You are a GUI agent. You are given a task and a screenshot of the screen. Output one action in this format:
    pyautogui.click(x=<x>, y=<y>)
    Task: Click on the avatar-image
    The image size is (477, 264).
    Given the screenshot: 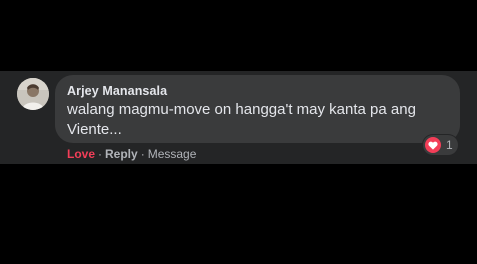 What is the action you would take?
    pyautogui.click(x=33, y=94)
    